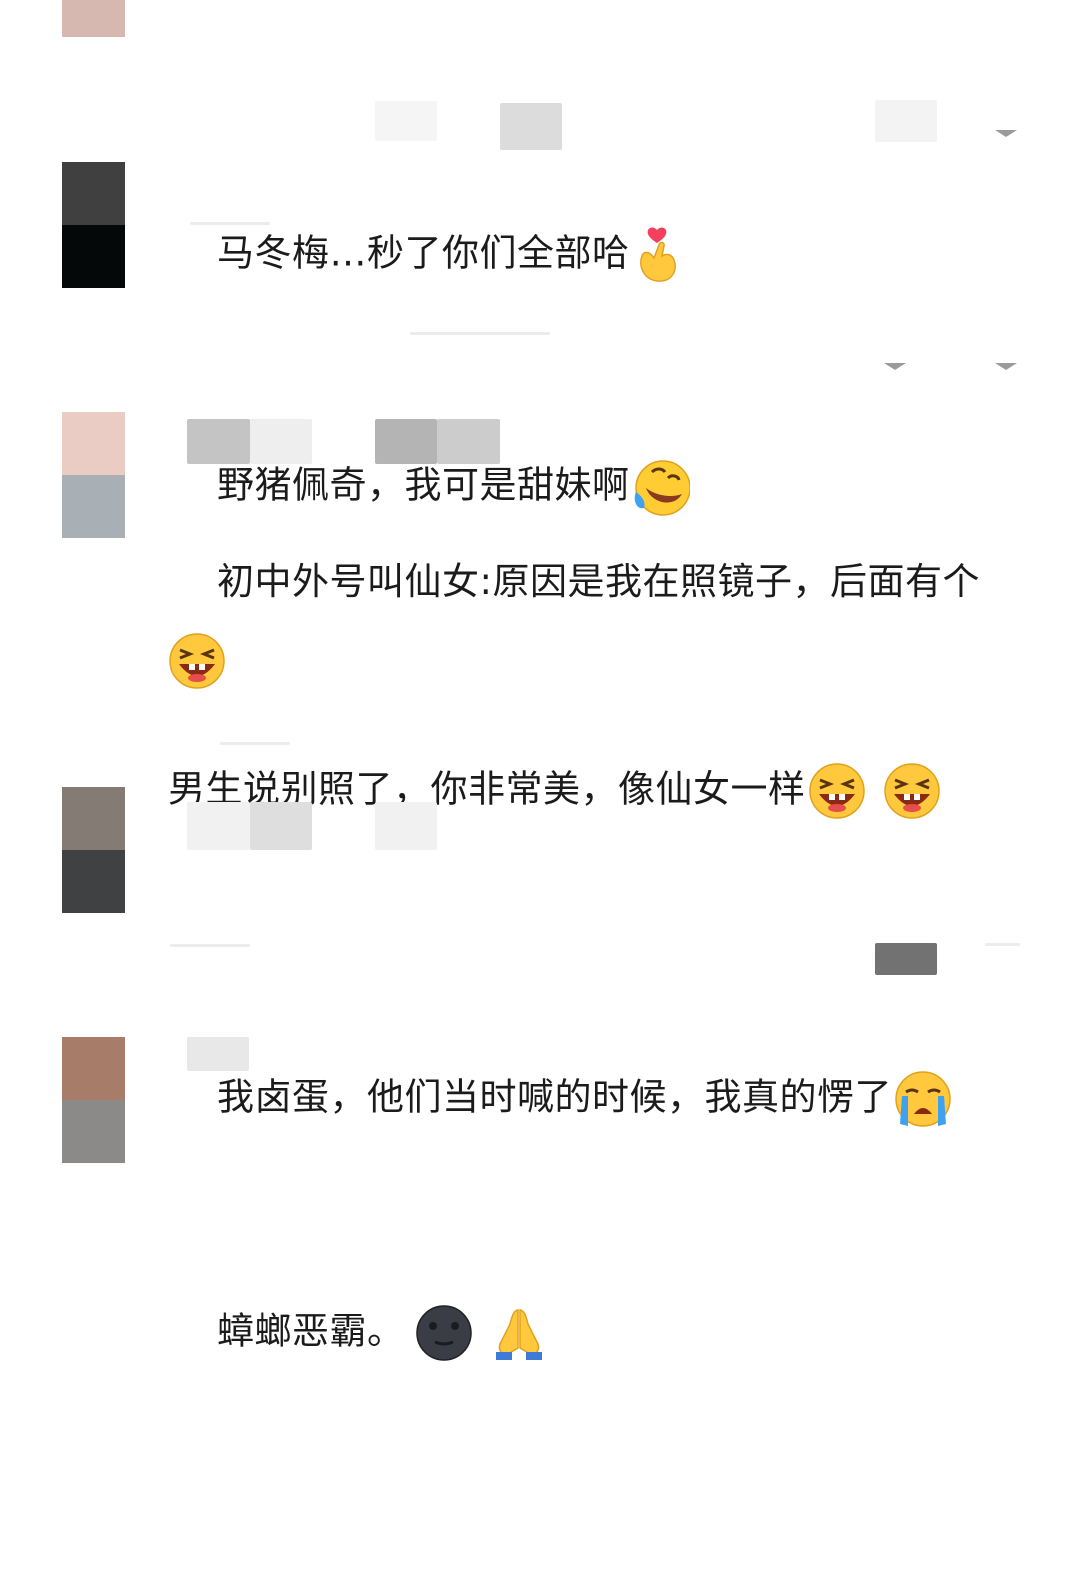  I want to click on loudly-crying-face-icon, so click(931, 1099).